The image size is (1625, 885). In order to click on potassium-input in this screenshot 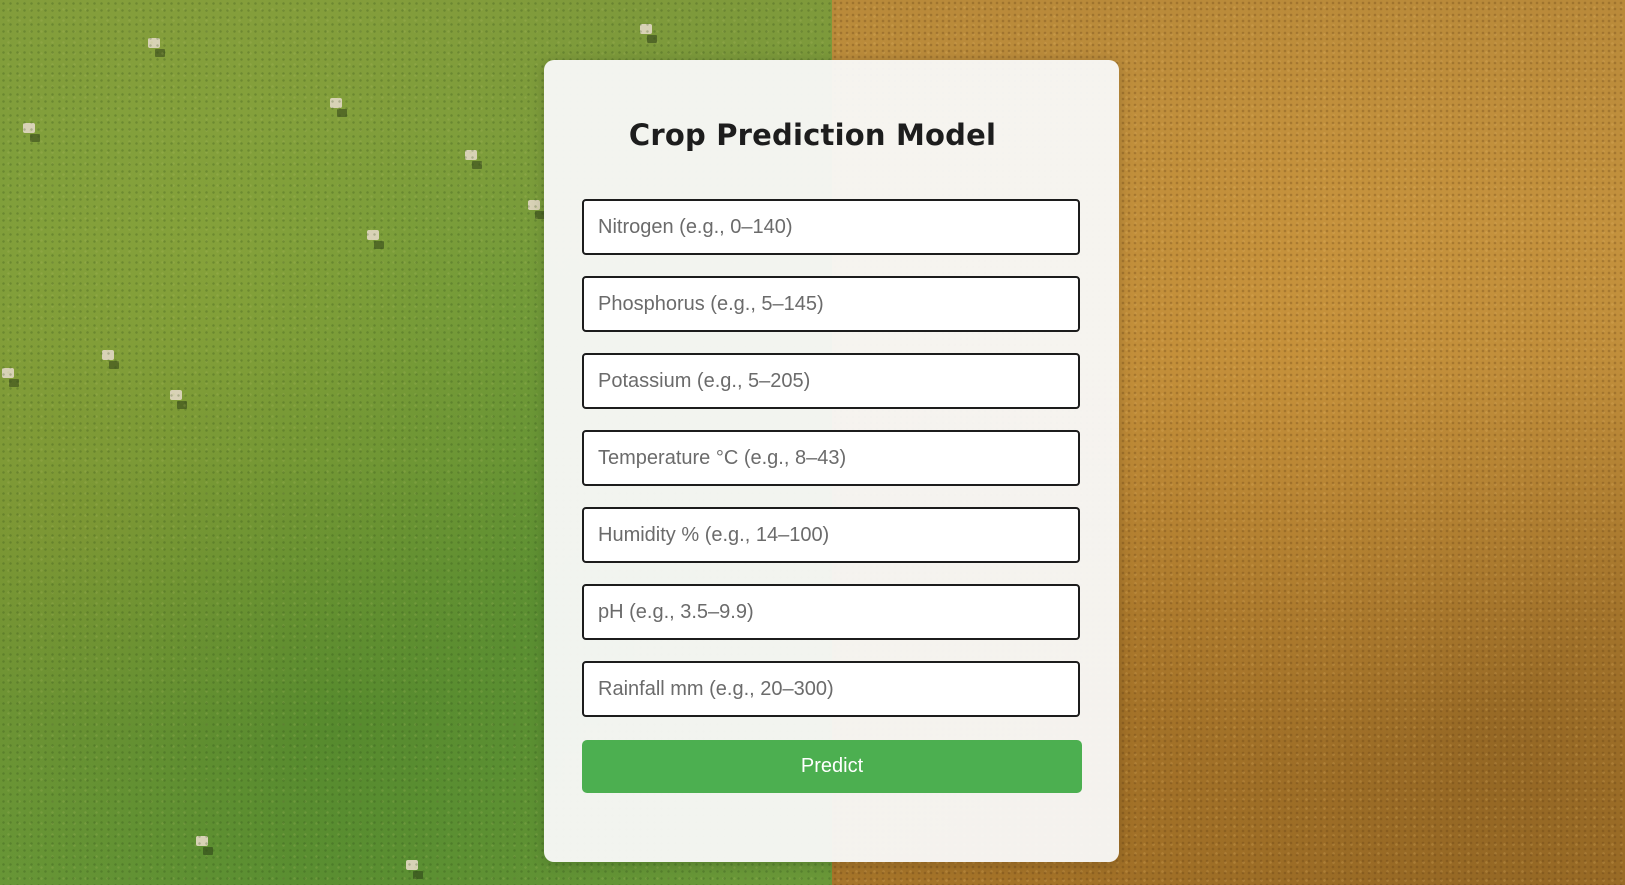, I will do `click(831, 381)`.